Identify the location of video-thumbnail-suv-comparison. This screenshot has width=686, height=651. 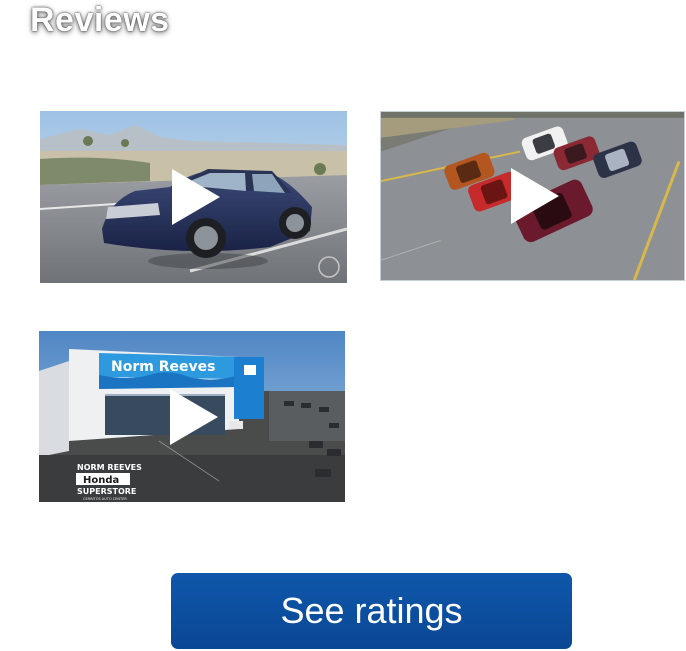
(532, 196).